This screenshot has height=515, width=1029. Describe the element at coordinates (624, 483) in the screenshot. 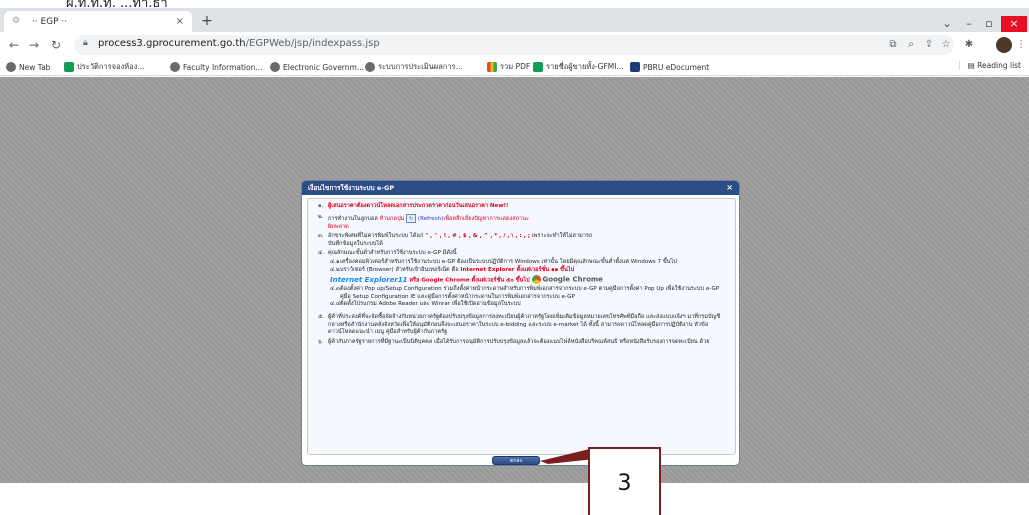

I see `annotation-number: 3` at that location.